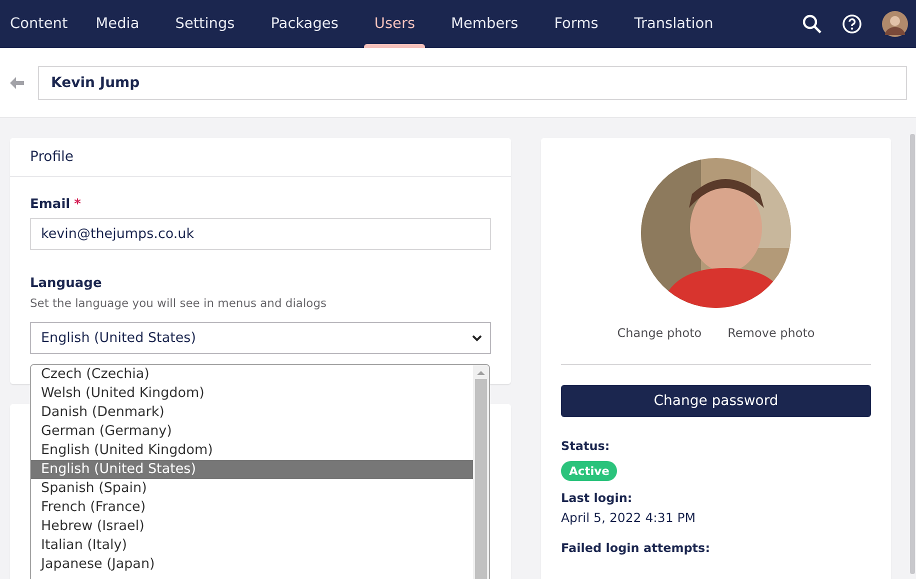 This screenshot has width=916, height=579. Describe the element at coordinates (895, 24) in the screenshot. I see `avatar-icon` at that location.